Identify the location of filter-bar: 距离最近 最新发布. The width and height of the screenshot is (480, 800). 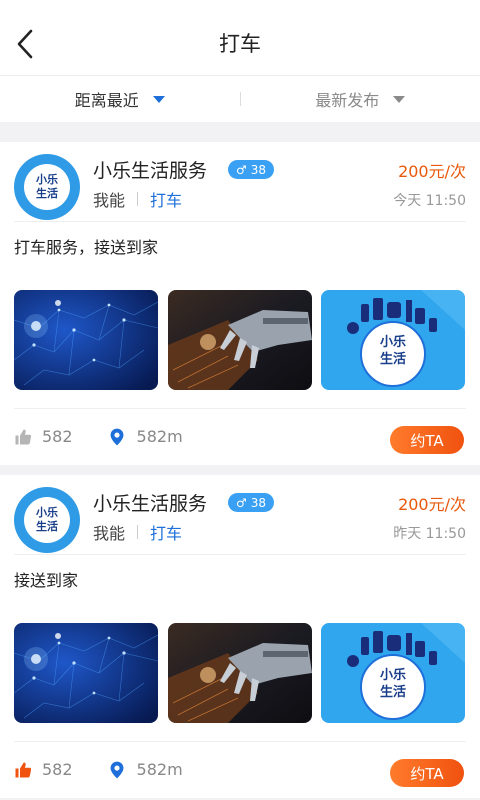
(240, 99).